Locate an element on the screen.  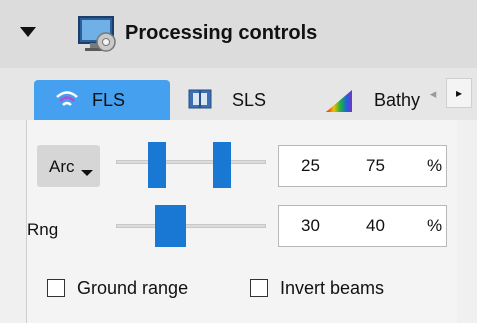
arc-dropdown-button: Arc is located at coordinates (68, 166).